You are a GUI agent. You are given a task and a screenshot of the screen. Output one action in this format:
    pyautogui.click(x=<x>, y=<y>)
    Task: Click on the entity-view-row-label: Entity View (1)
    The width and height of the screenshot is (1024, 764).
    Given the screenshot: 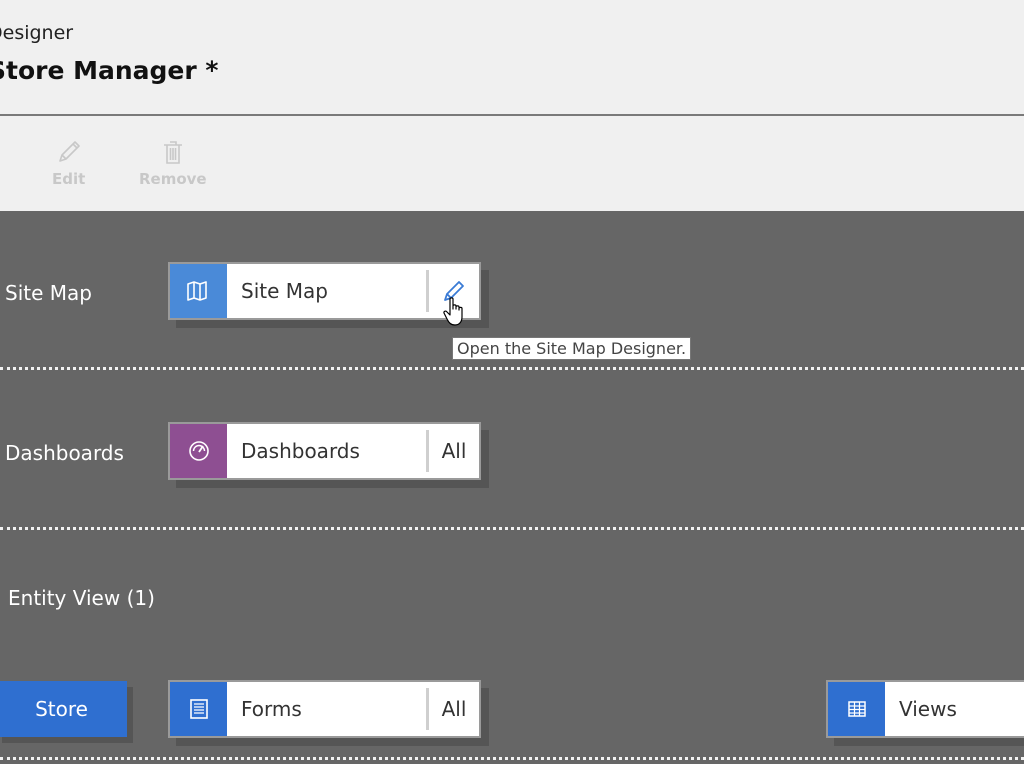 What is the action you would take?
    pyautogui.click(x=81, y=598)
    